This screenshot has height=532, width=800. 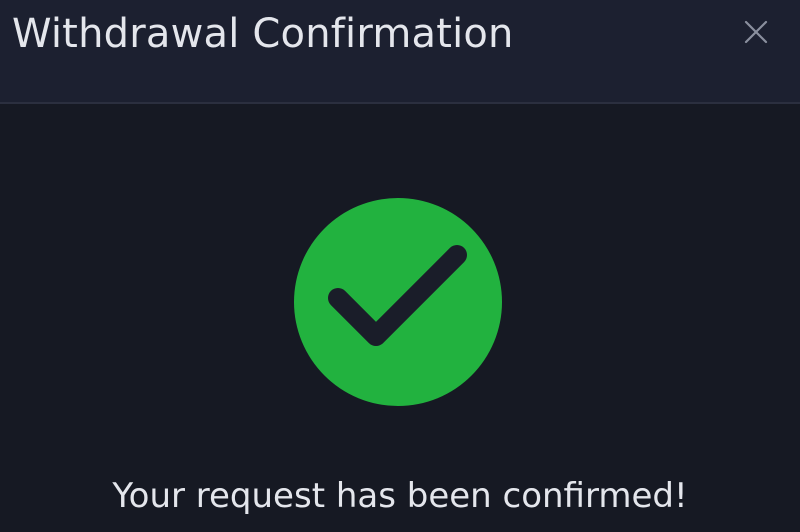 What do you see at coordinates (263, 34) in the screenshot?
I see `dialog-title: Withdrawal Confirmation` at bounding box center [263, 34].